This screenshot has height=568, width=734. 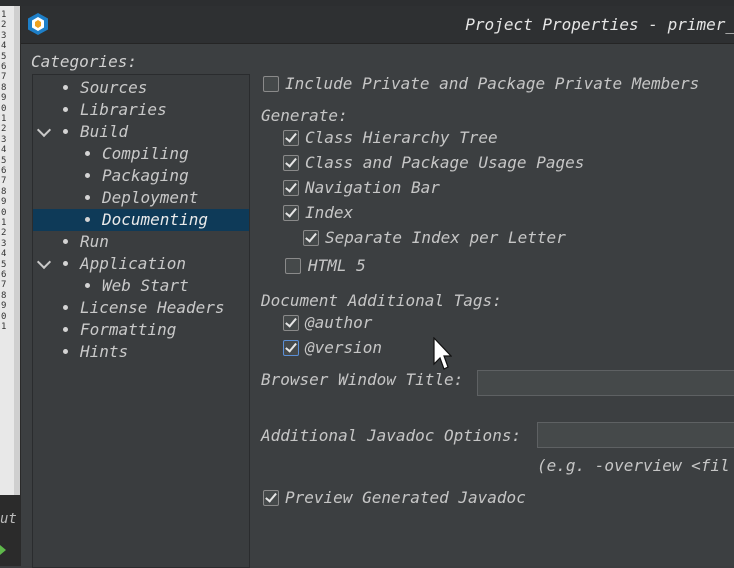 What do you see at coordinates (145, 175) in the screenshot?
I see `category-label: Packaging` at bounding box center [145, 175].